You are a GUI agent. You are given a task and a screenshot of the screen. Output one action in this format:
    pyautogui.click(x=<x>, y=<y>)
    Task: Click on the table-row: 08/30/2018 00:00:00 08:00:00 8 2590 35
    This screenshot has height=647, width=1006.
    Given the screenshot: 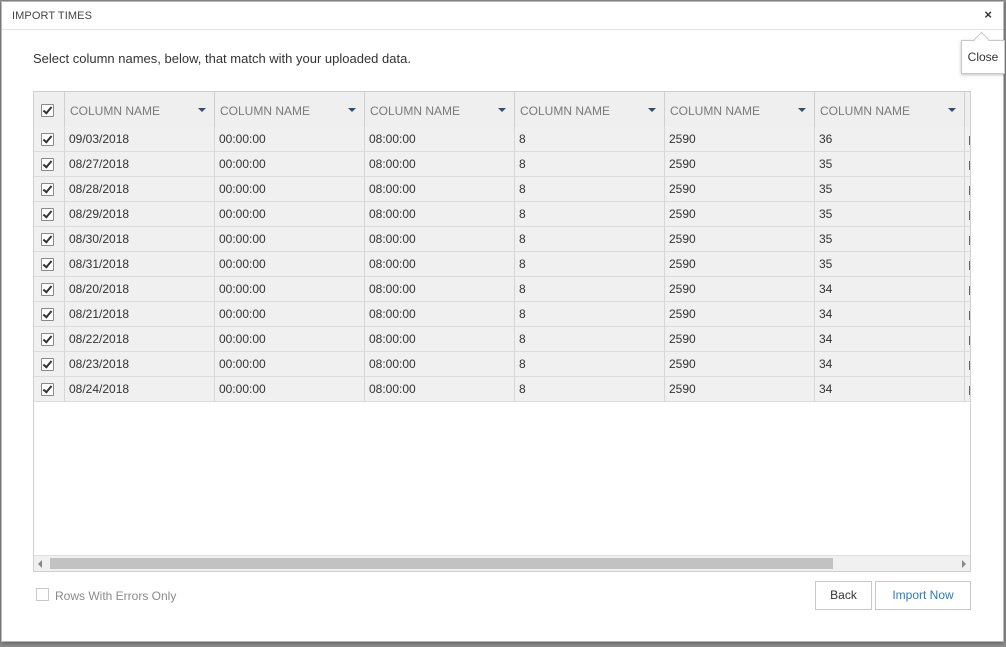 What is the action you would take?
    pyautogui.click(x=502, y=239)
    